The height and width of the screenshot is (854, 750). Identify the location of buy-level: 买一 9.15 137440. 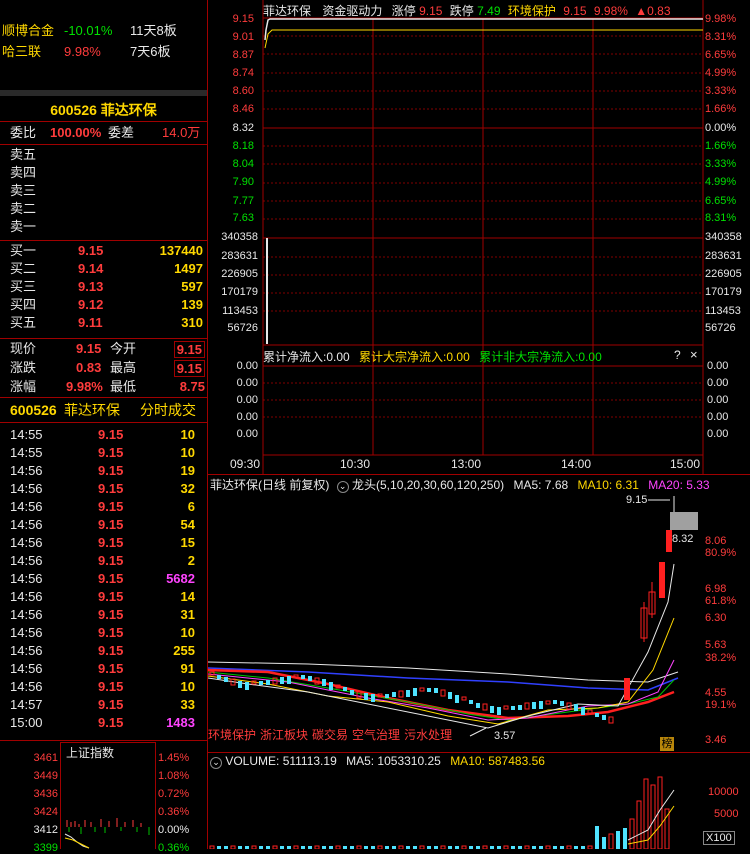
(103, 251).